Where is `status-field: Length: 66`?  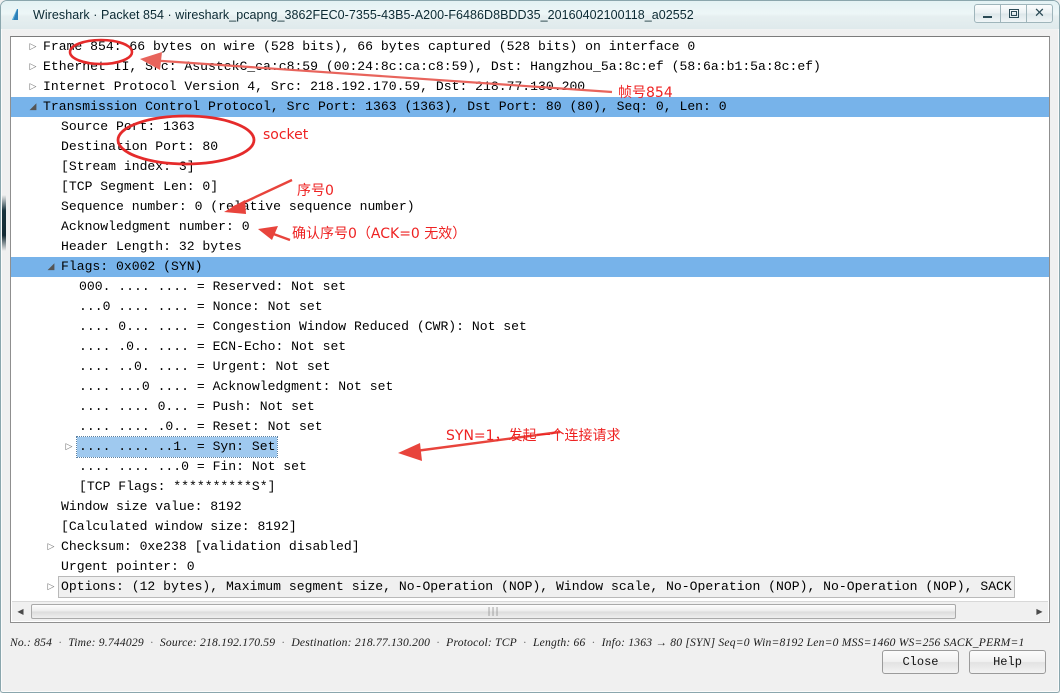
status-field: Length: 66 is located at coordinates (559, 642).